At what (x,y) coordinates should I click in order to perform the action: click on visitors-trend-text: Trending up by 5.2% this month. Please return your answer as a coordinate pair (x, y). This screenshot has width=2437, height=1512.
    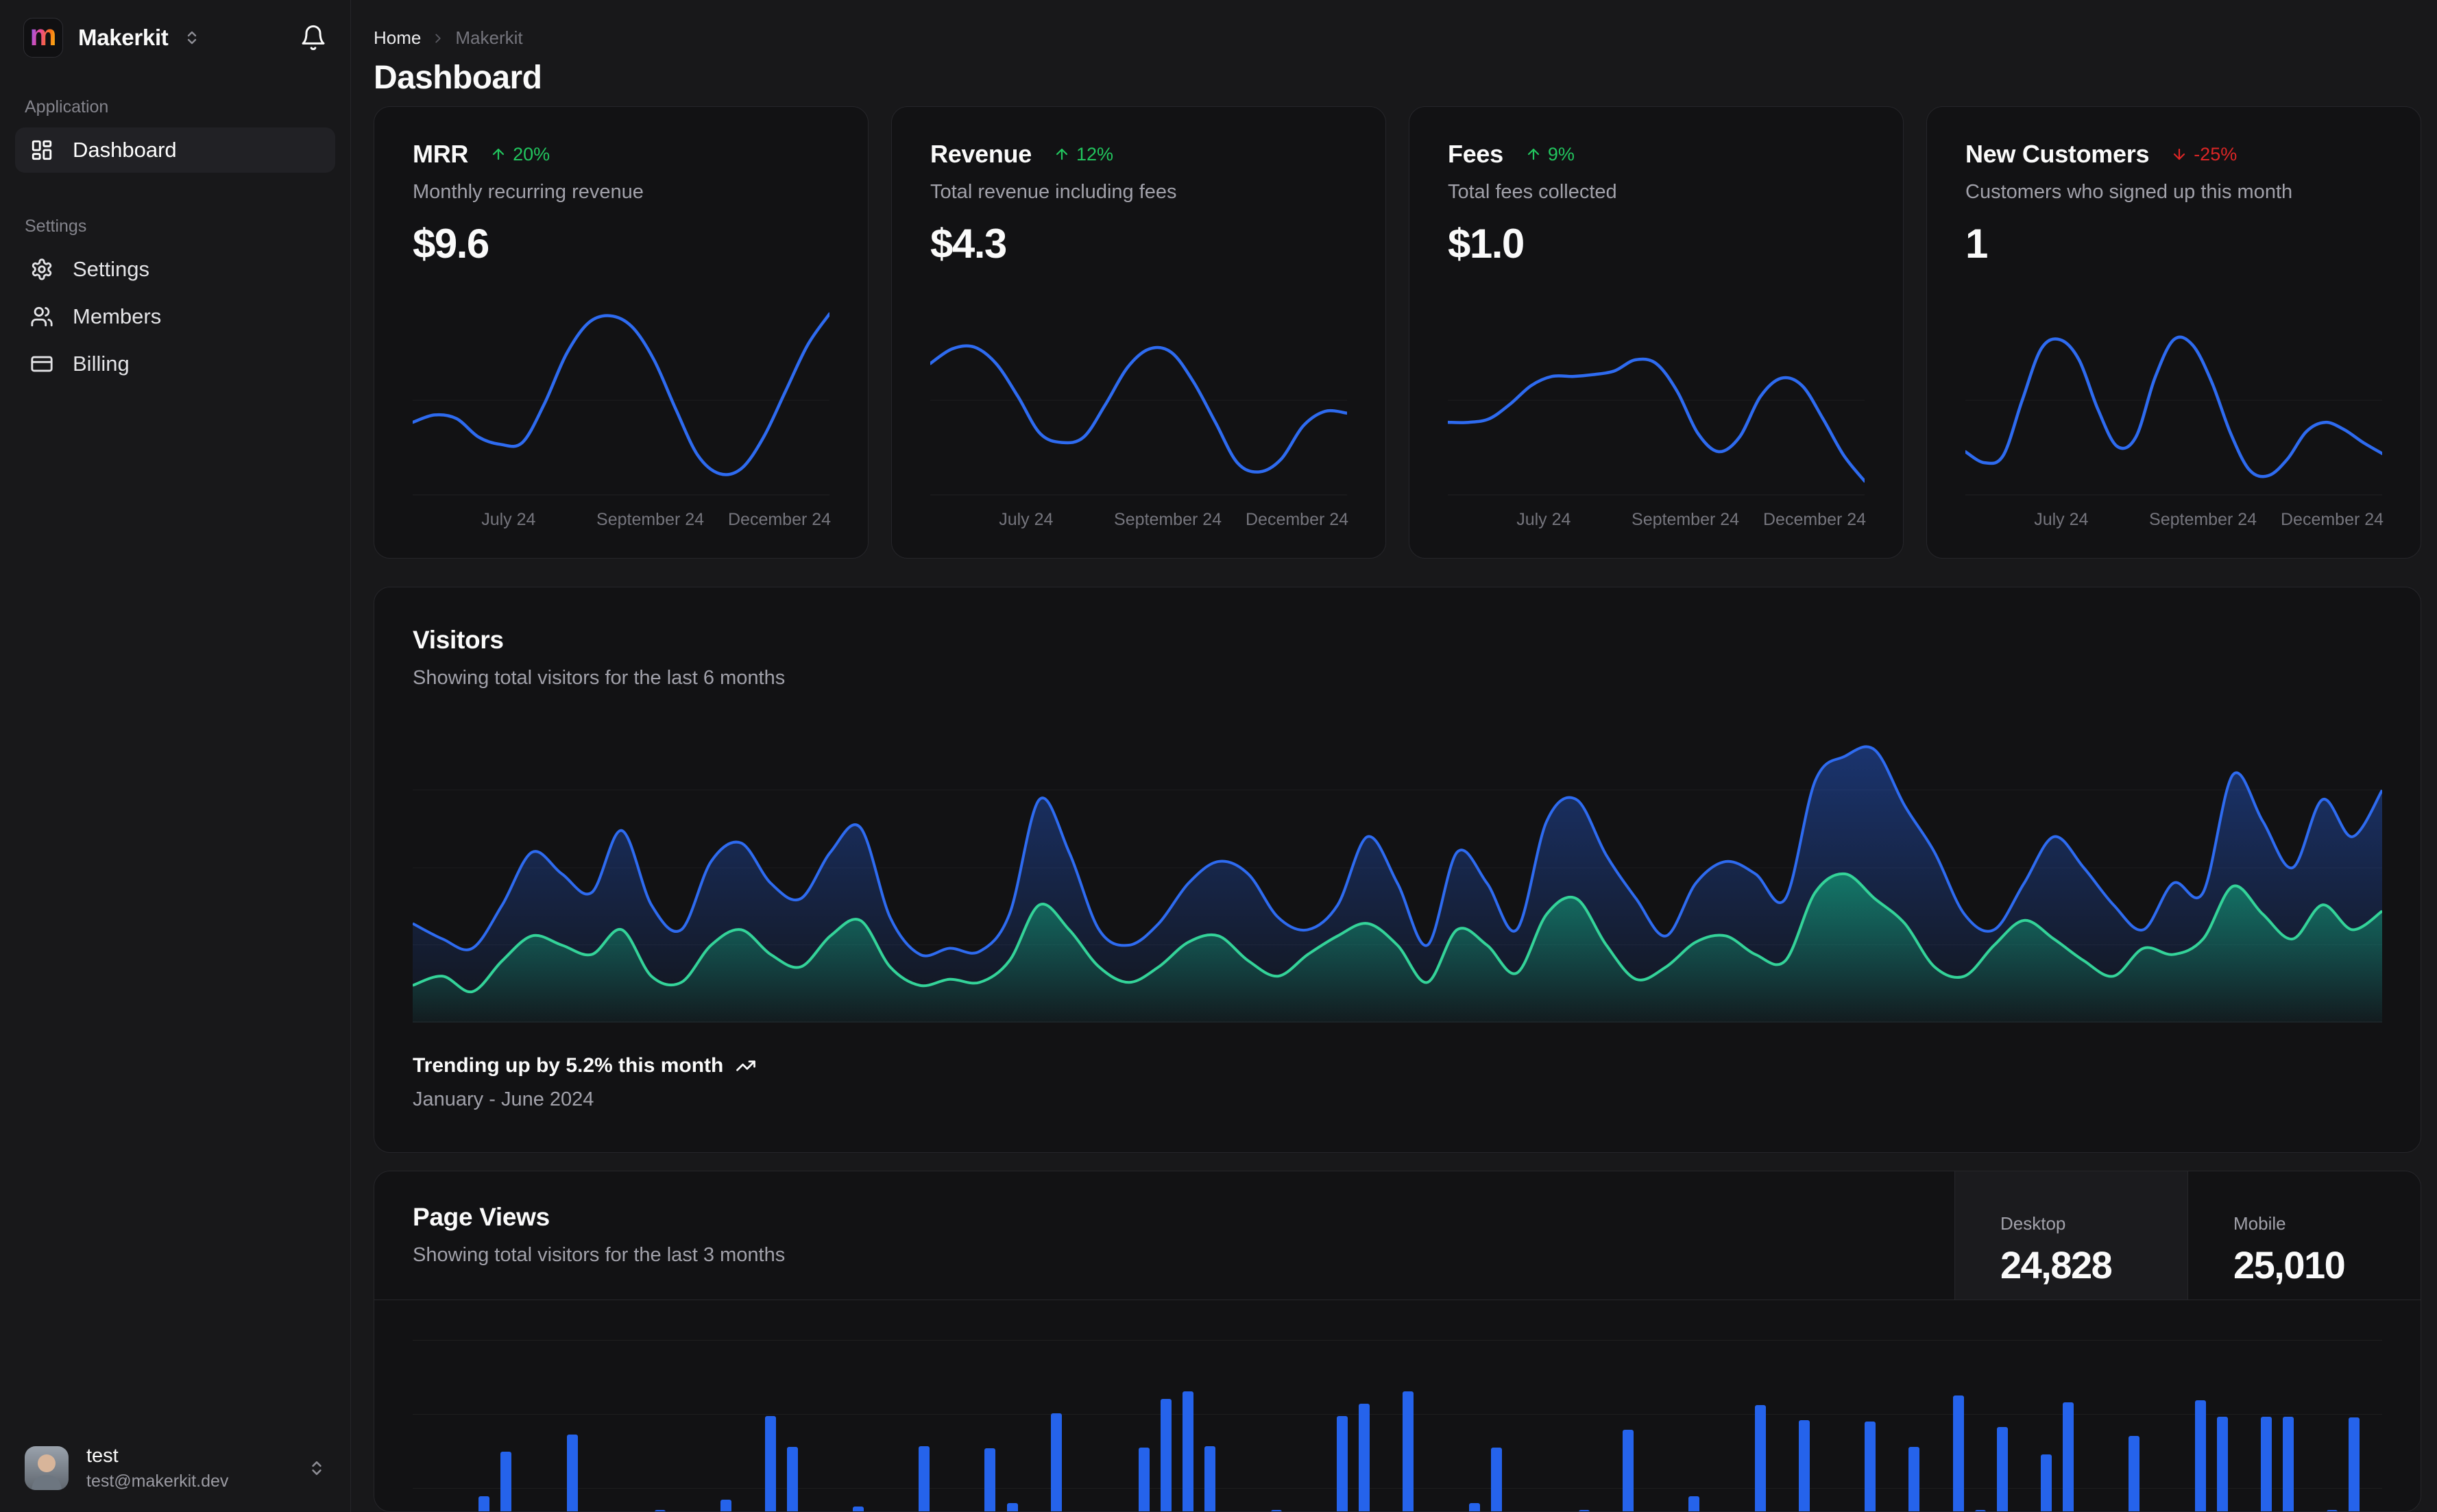
    Looking at the image, I should click on (568, 1065).